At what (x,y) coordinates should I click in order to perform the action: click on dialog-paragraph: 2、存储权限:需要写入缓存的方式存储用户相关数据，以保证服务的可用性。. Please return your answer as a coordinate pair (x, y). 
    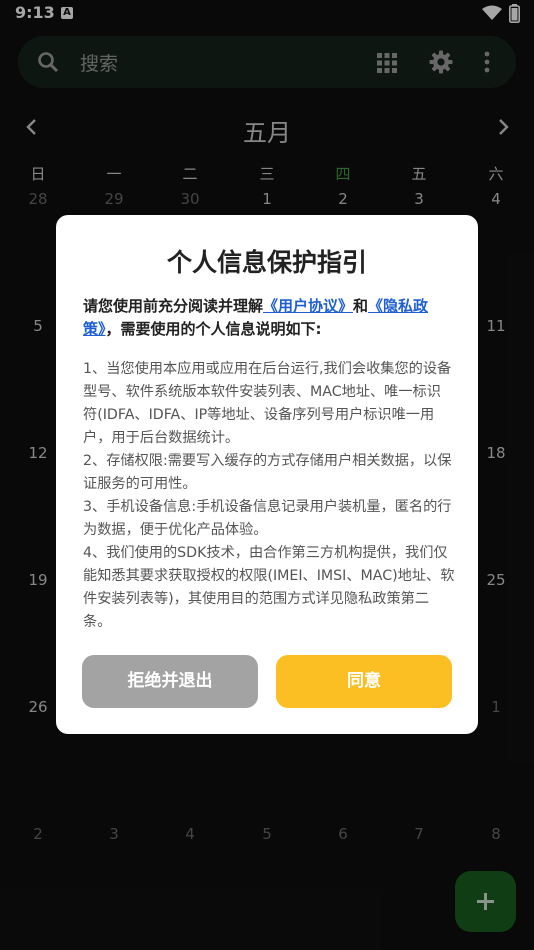
    Looking at the image, I should click on (267, 472).